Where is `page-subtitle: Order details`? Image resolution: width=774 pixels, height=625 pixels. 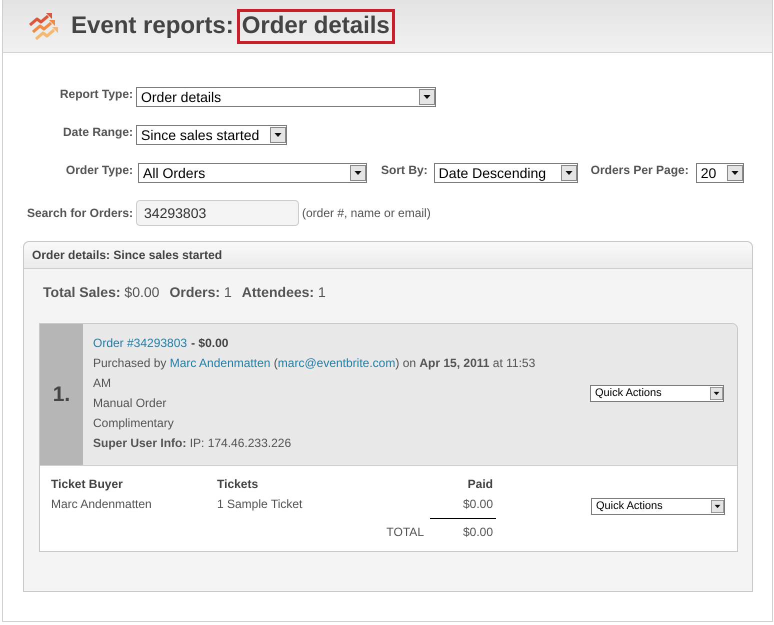 page-subtitle: Order details is located at coordinates (315, 26).